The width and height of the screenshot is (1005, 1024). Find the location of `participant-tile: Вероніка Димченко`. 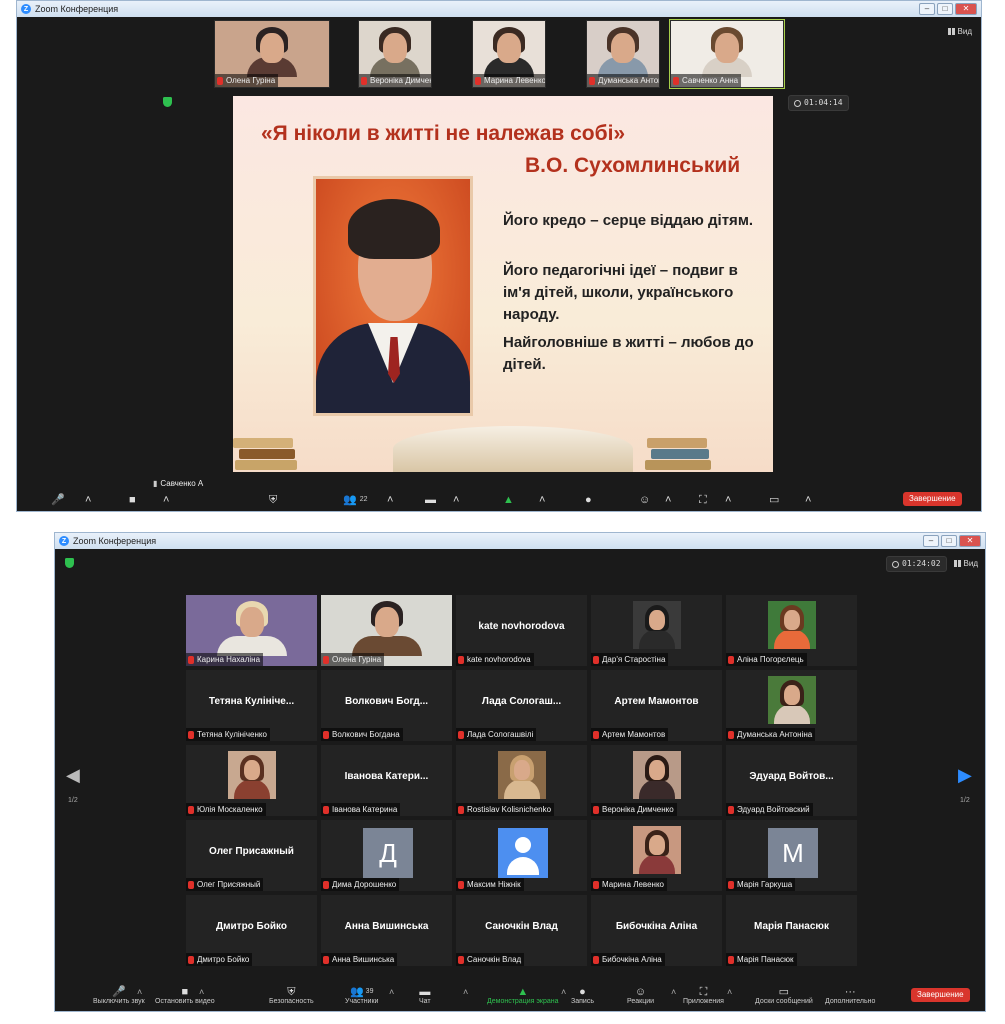

participant-tile: Вероніка Димченко is located at coordinates (656, 780).